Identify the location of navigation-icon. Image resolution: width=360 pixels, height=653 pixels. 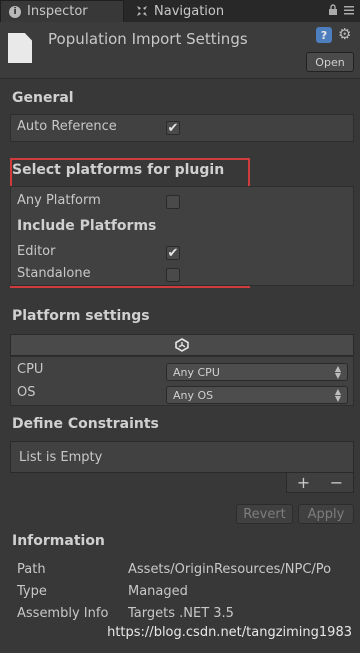
(142, 11).